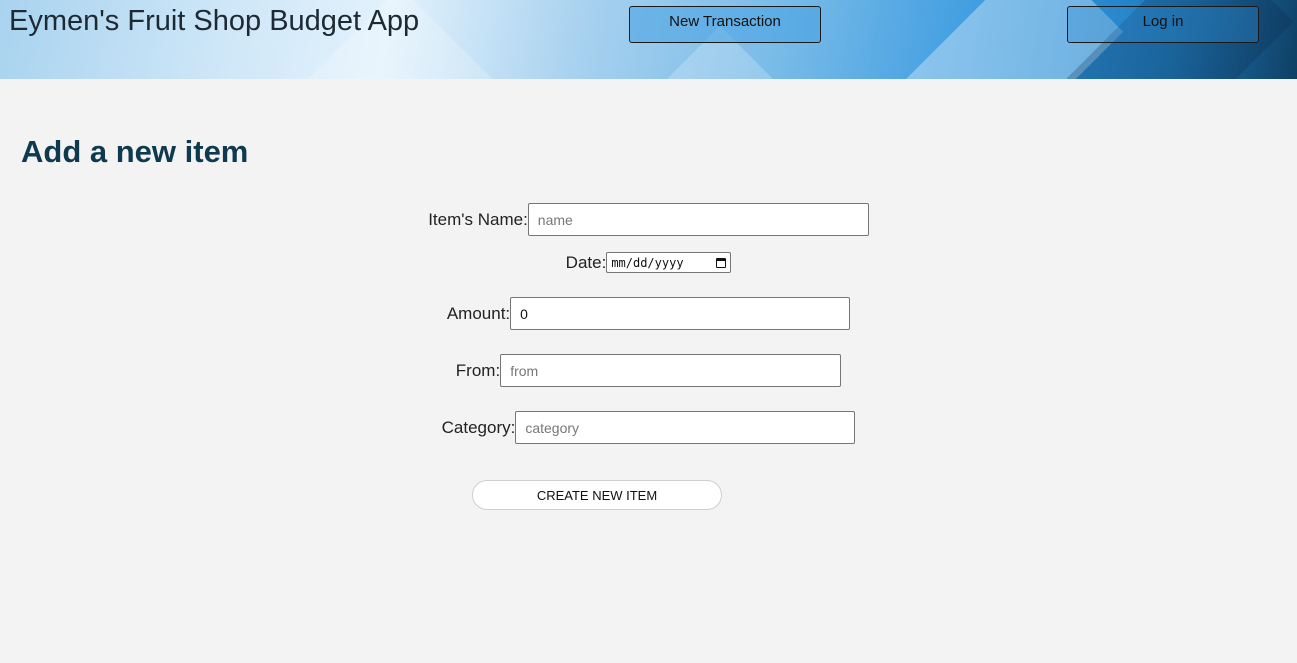 The width and height of the screenshot is (1297, 663). What do you see at coordinates (478, 427) in the screenshot?
I see `category-label: Category:` at bounding box center [478, 427].